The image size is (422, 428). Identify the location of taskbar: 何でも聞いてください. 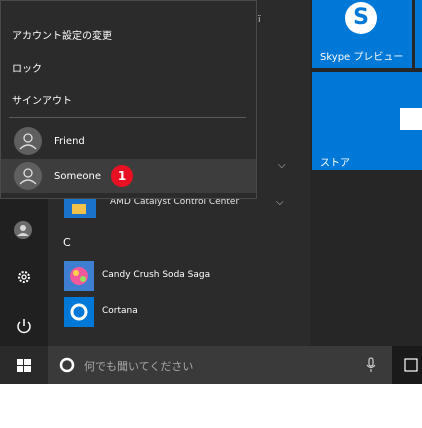
(211, 365).